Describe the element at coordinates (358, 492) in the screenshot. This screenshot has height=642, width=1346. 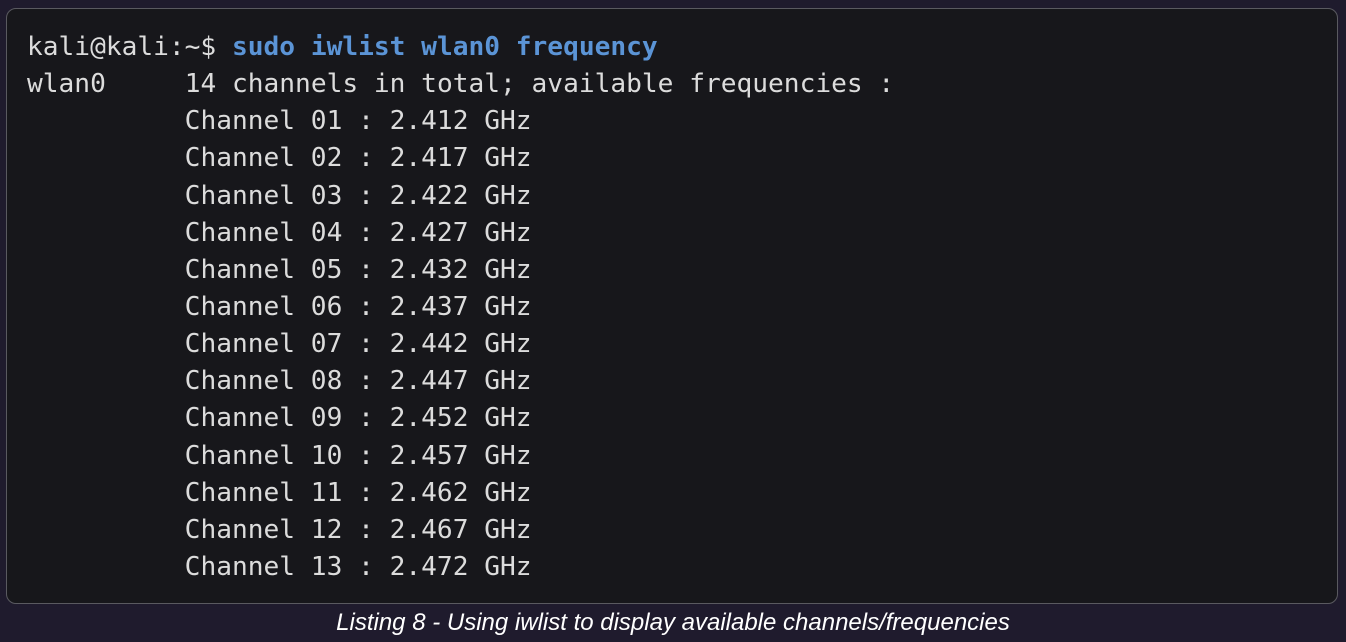
I see `channel-entry: Channel 11 : 2.462 GHz` at that location.